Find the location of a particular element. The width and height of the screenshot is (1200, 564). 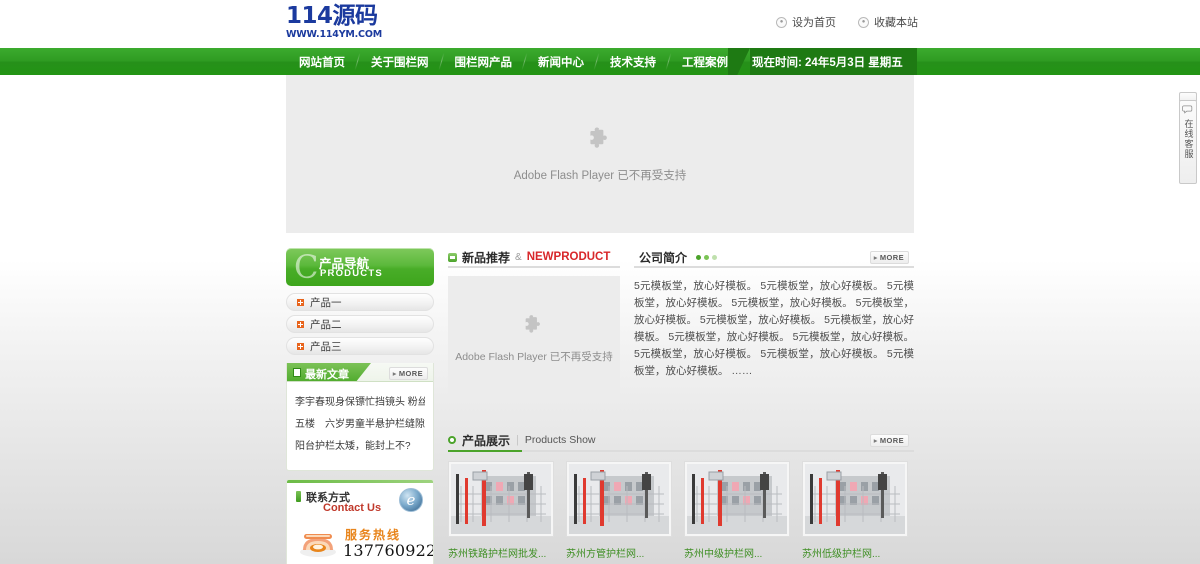

new-product-flash-placeholder: Adobe Flash Player 已不再受支持 is located at coordinates (534, 338).